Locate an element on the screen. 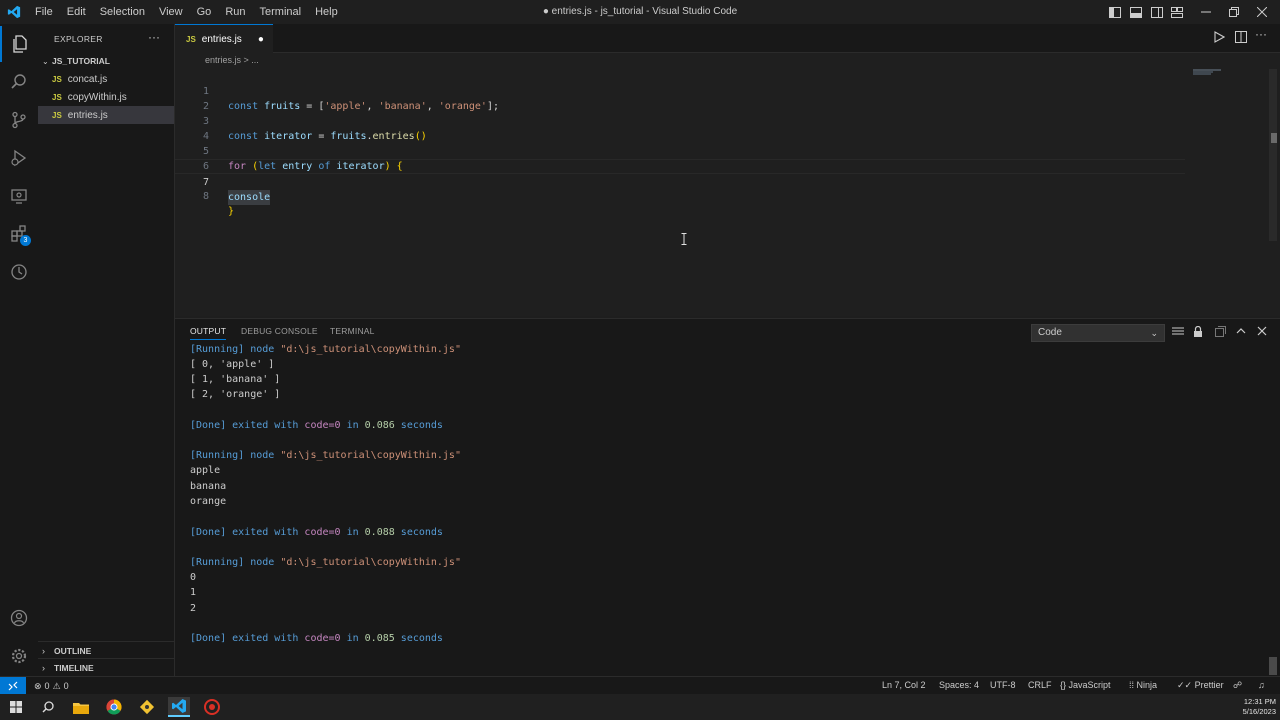 This screenshot has height=720, width=1280. maximize-panel-icon is located at coordinates (1220, 333).